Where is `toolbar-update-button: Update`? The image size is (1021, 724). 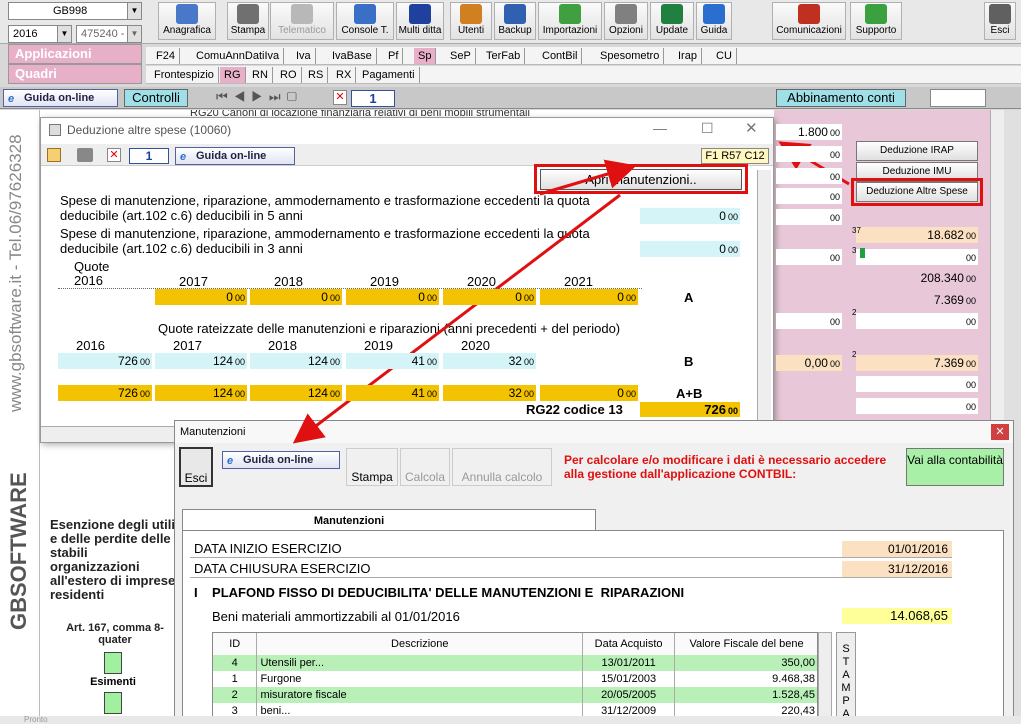
toolbar-update-button: Update is located at coordinates (672, 21).